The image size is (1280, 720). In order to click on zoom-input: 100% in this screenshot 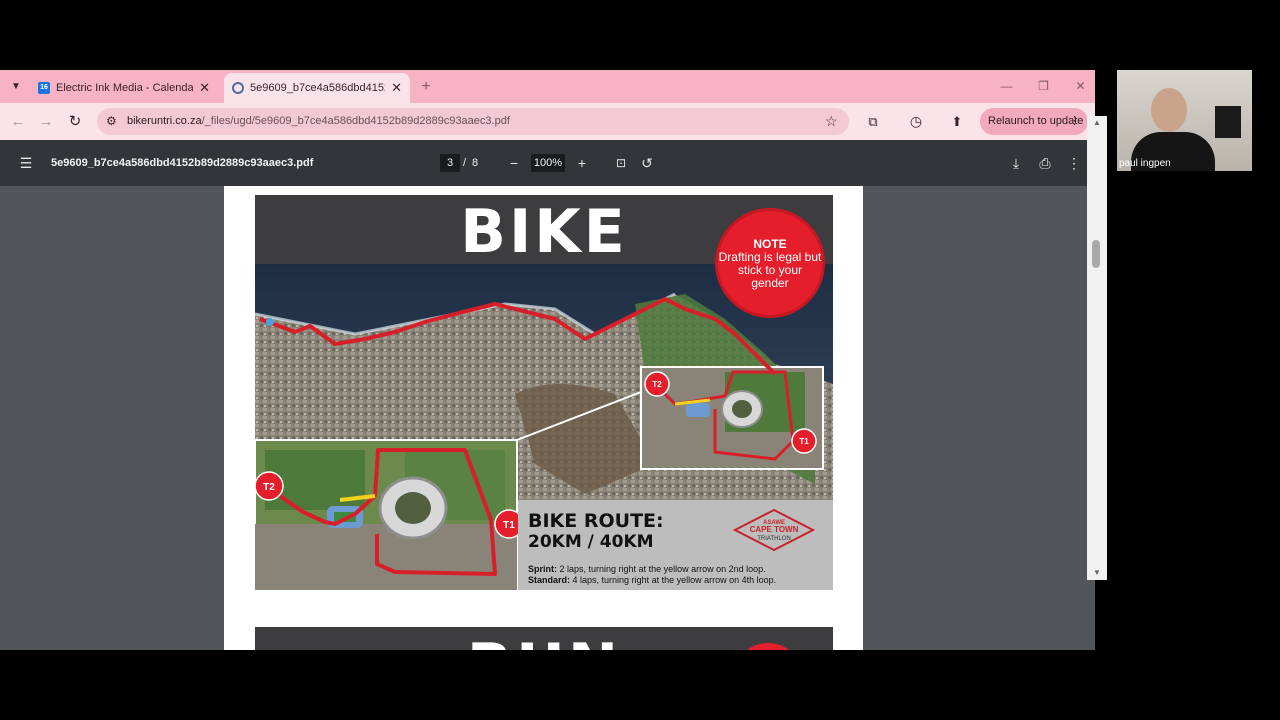, I will do `click(548, 163)`.